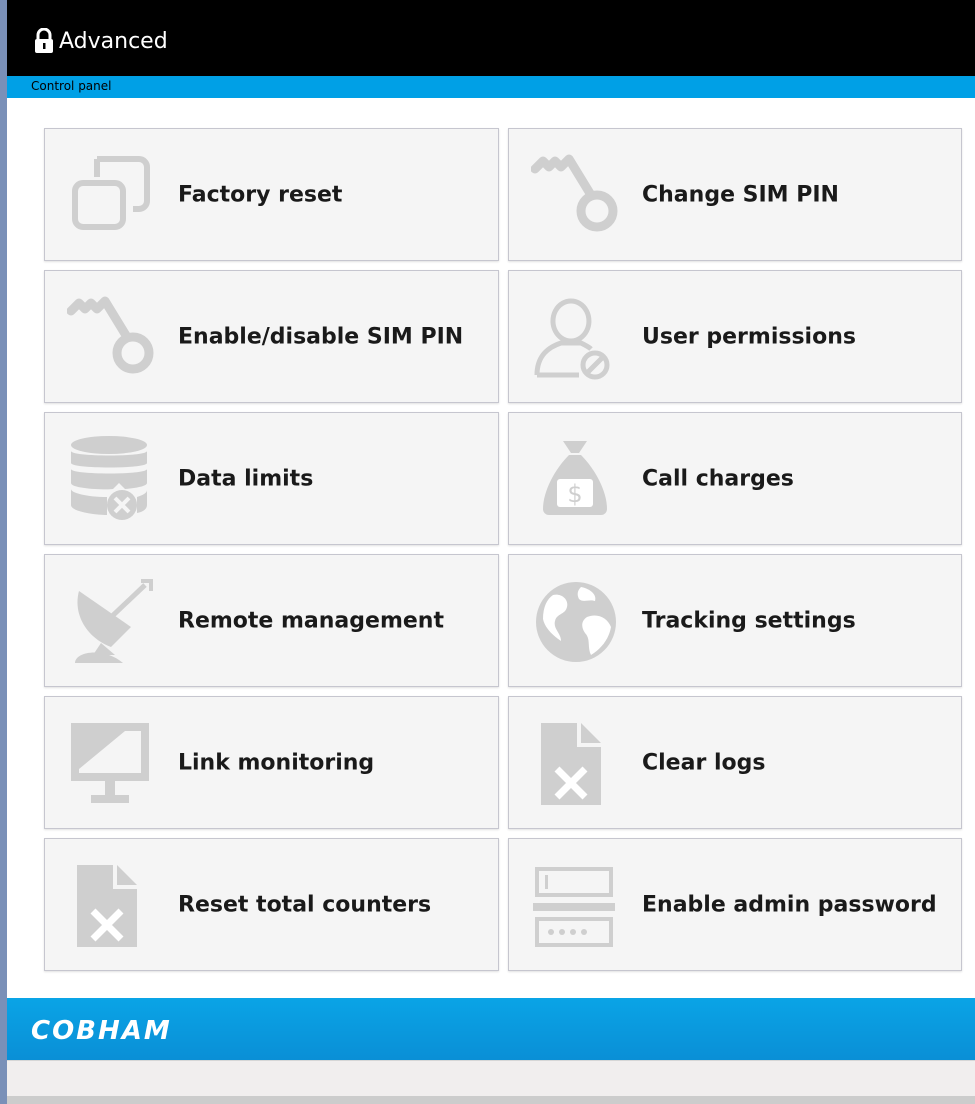 The image size is (975, 1104). Describe the element at coordinates (311, 620) in the screenshot. I see `tile-label: Remote management` at that location.